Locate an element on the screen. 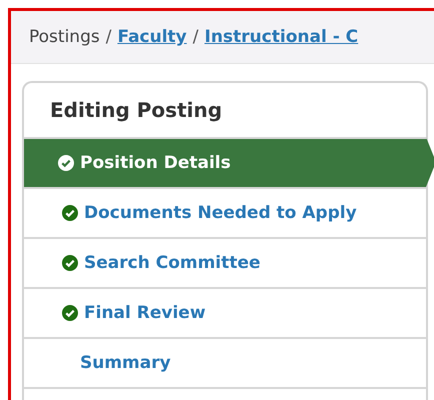 This screenshot has width=434, height=400. breadcrumb-link: Faculty is located at coordinates (152, 37).